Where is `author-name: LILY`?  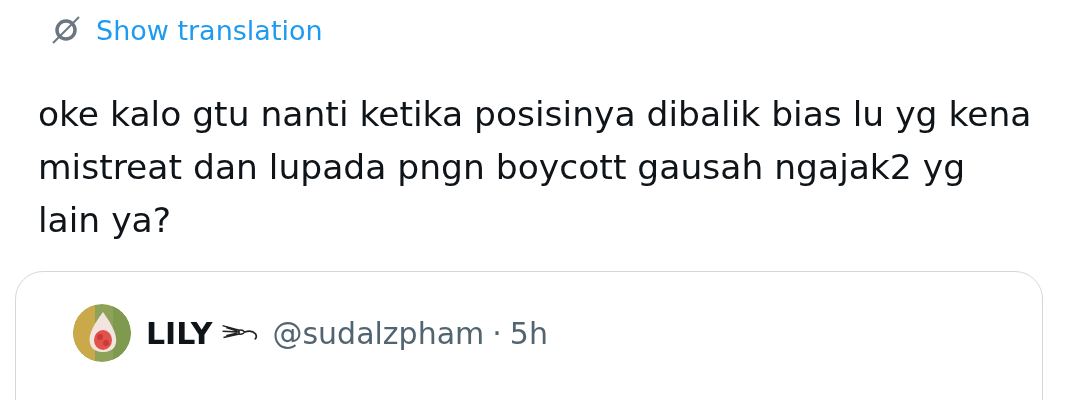 author-name: LILY is located at coordinates (179, 333).